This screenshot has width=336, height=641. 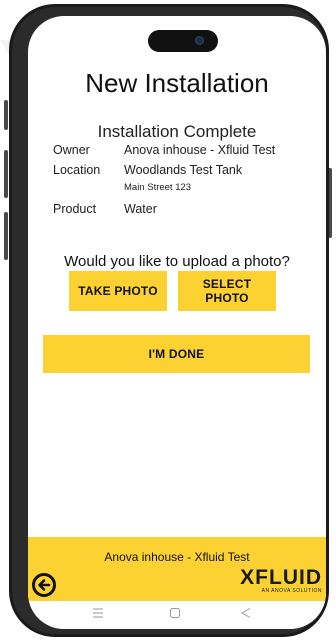 I want to click on device-action-button, so click(x=6, y=115).